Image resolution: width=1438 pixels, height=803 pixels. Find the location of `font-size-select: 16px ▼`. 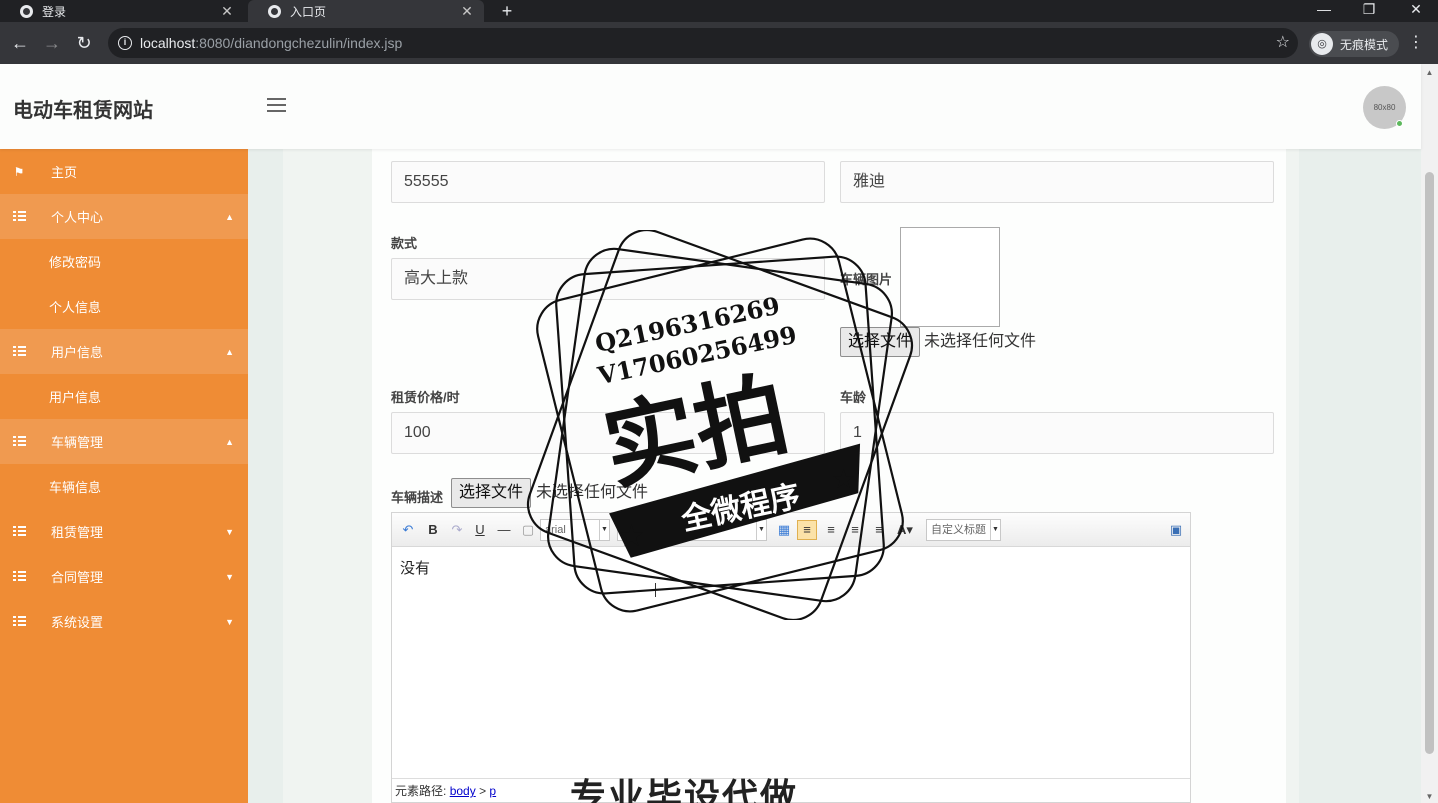

font-size-select: 16px ▼ is located at coordinates (692, 530).